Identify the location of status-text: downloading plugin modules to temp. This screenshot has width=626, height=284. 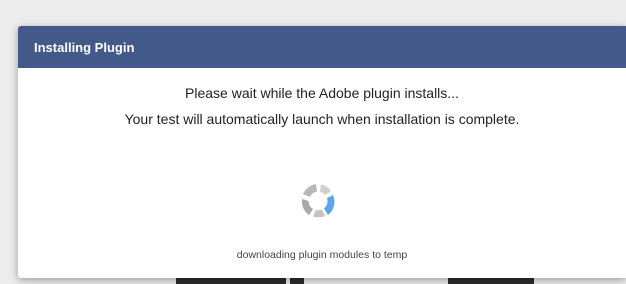
(322, 255).